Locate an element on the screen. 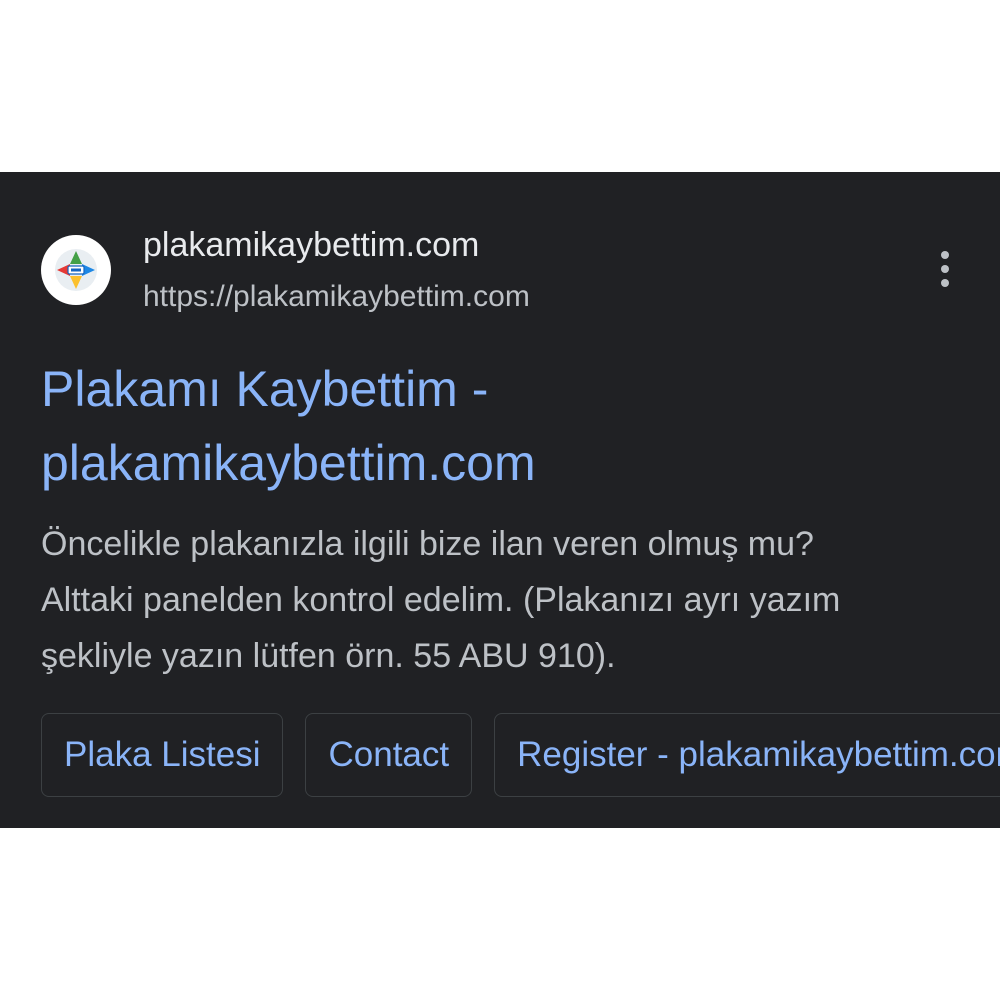 The width and height of the screenshot is (1000, 1000). sitelink-plaka-listesi: Plaka Listesi is located at coordinates (162, 755).